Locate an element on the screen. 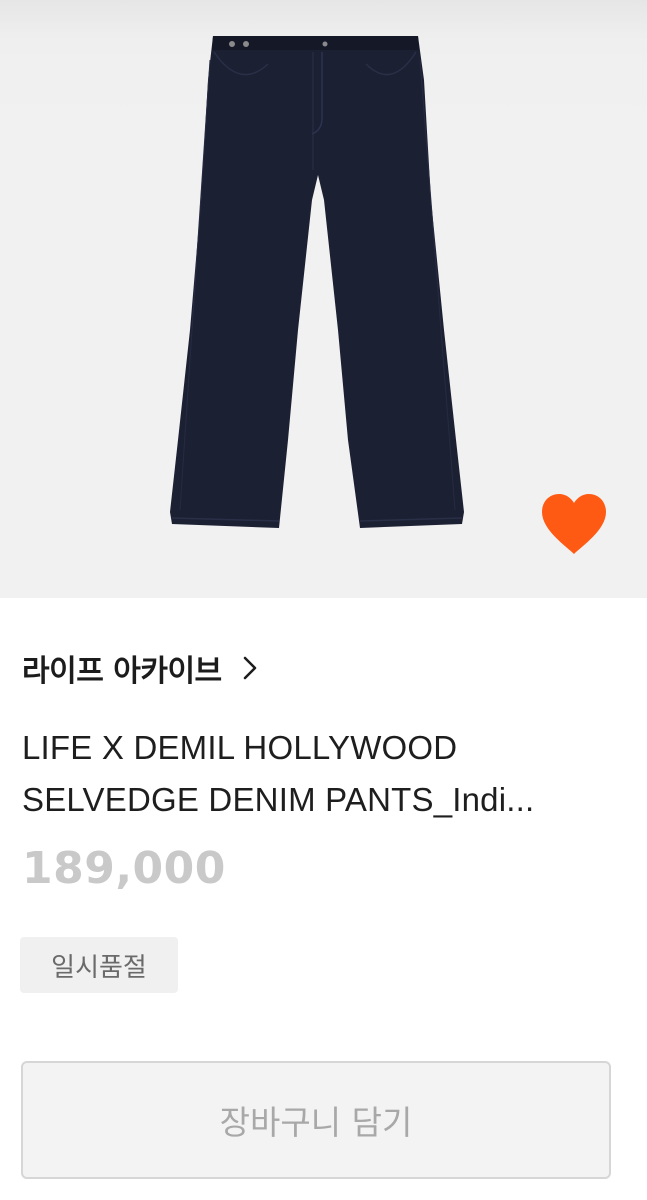 The height and width of the screenshot is (1200, 647). product-title-line-1: LIFE X DEMIL HOLLYWOOD is located at coordinates (240, 747).